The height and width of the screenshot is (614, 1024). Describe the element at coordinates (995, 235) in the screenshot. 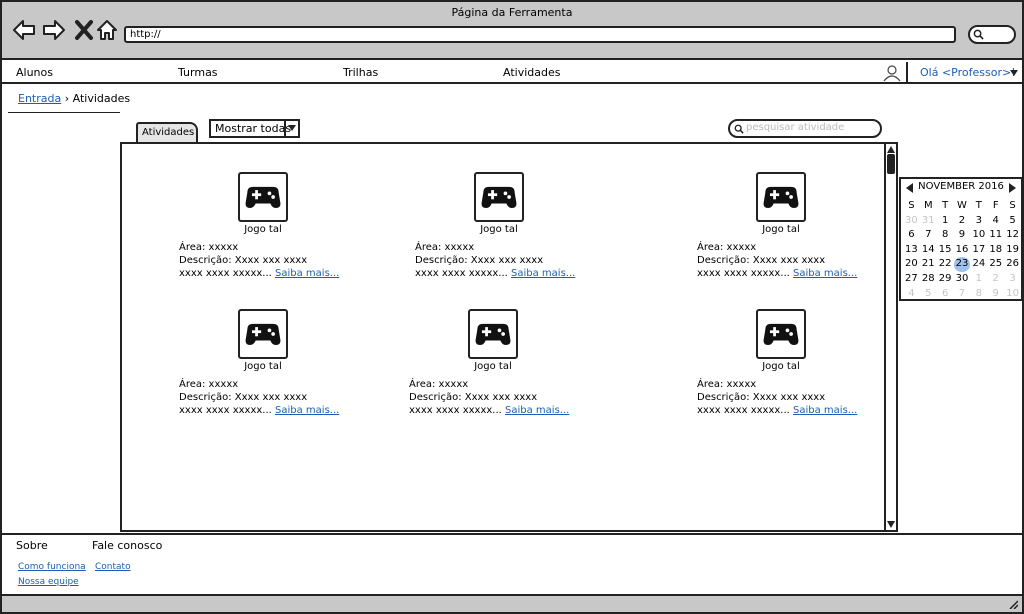

I see `calendar-day: 11` at that location.